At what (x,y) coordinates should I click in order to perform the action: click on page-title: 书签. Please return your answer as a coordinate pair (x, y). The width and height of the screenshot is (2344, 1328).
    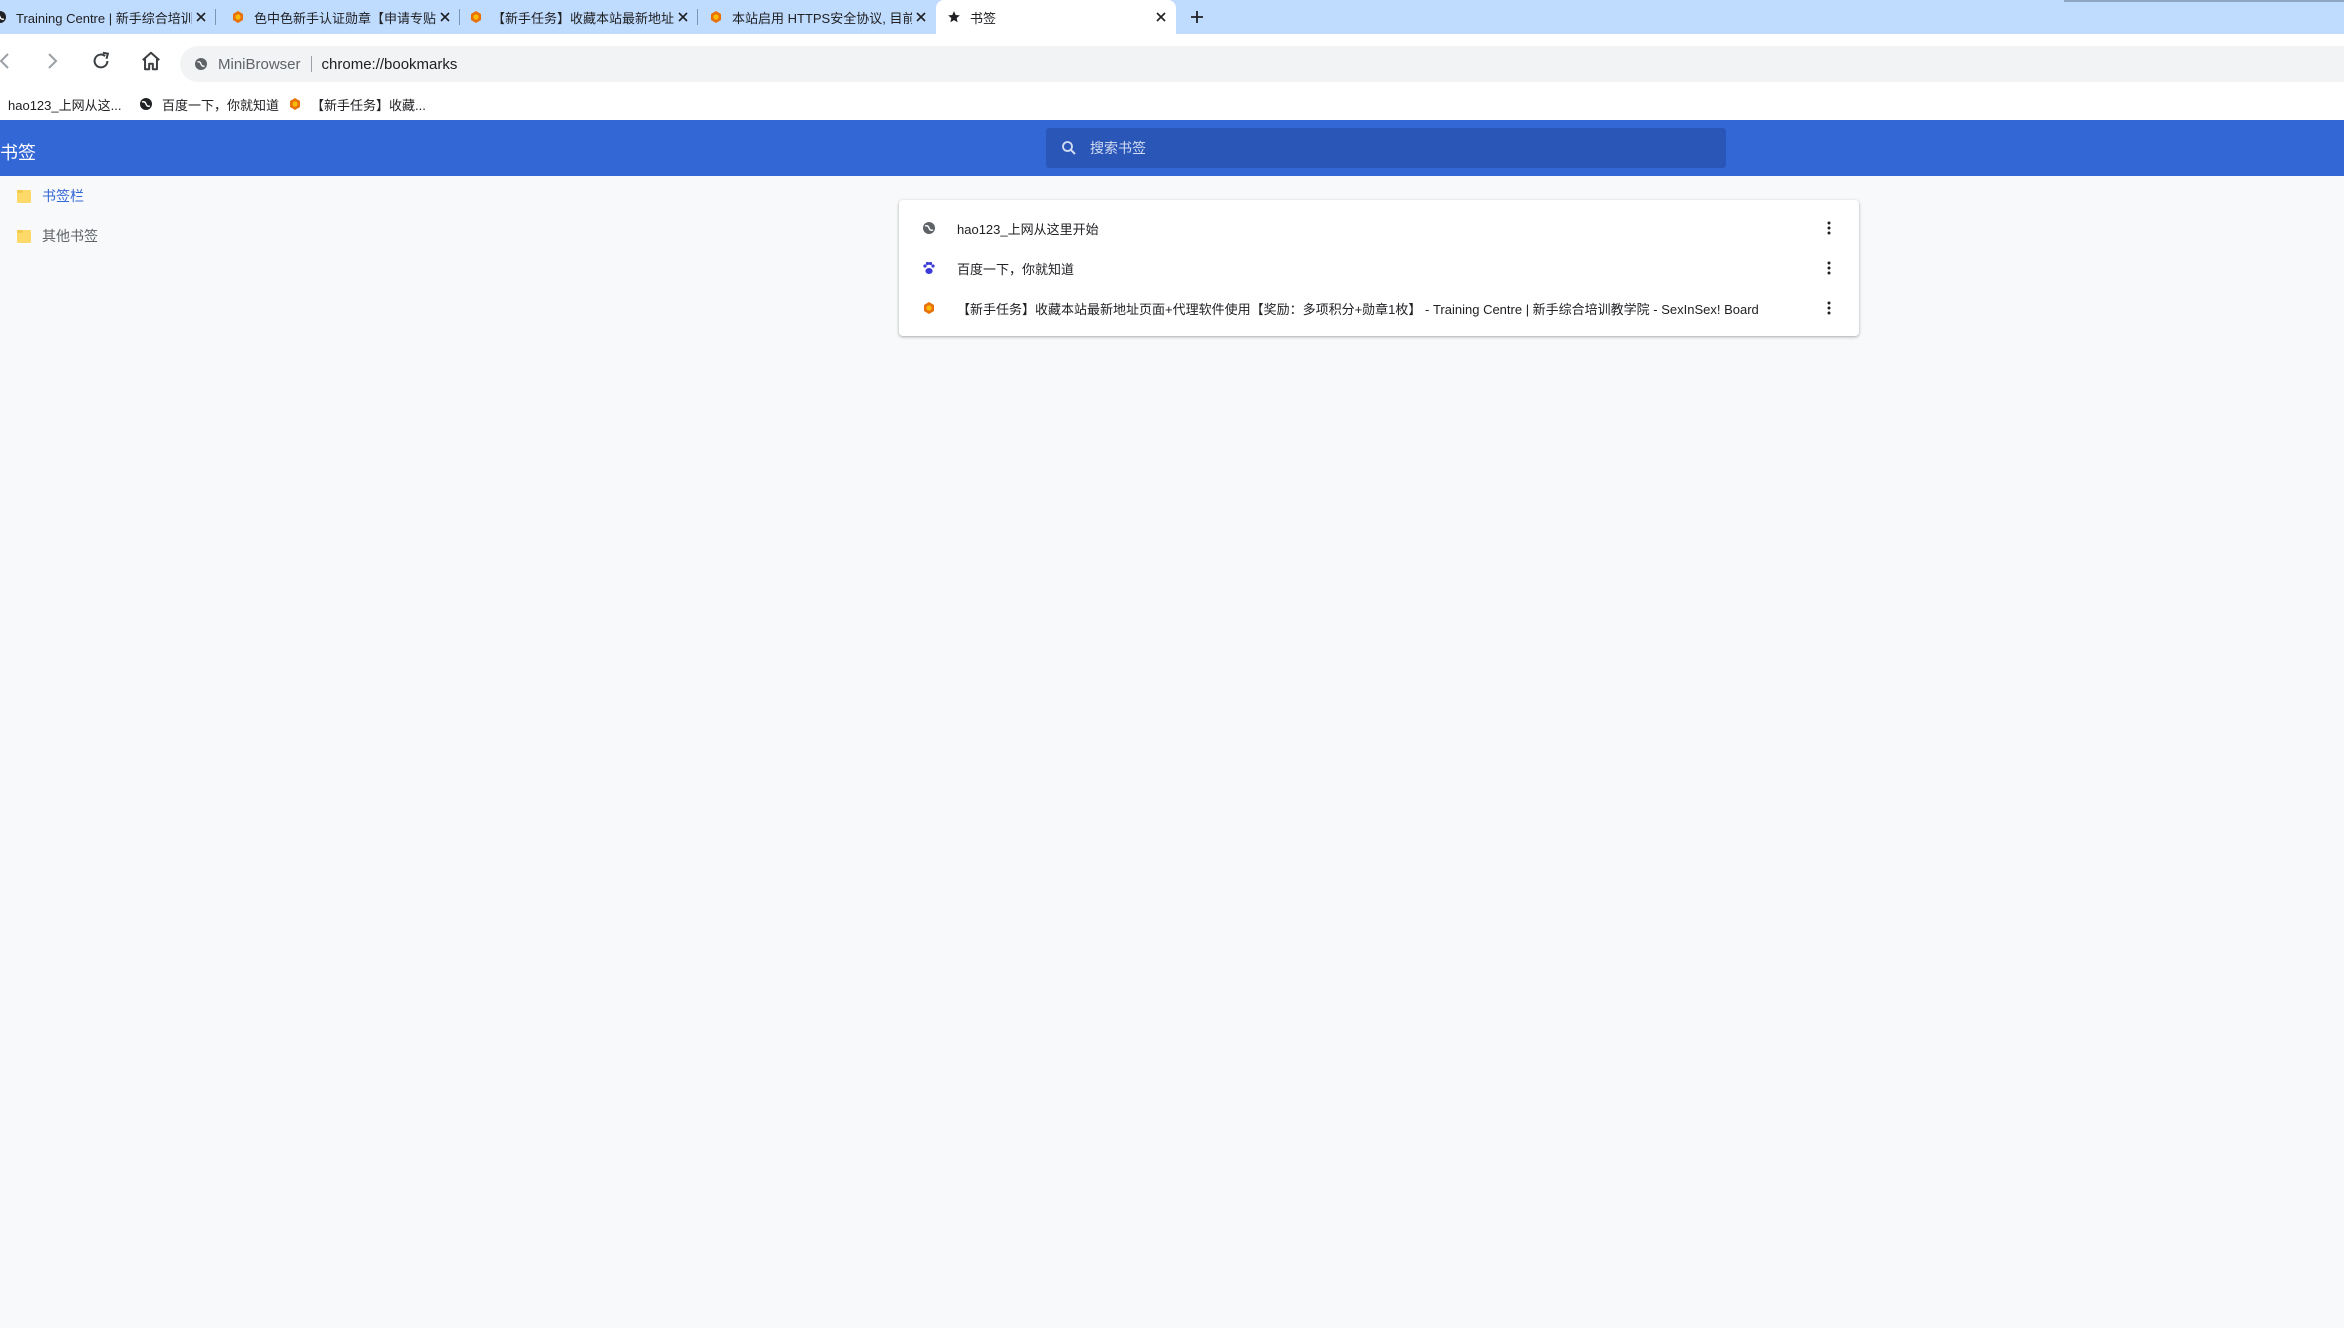
    Looking at the image, I should click on (18, 153).